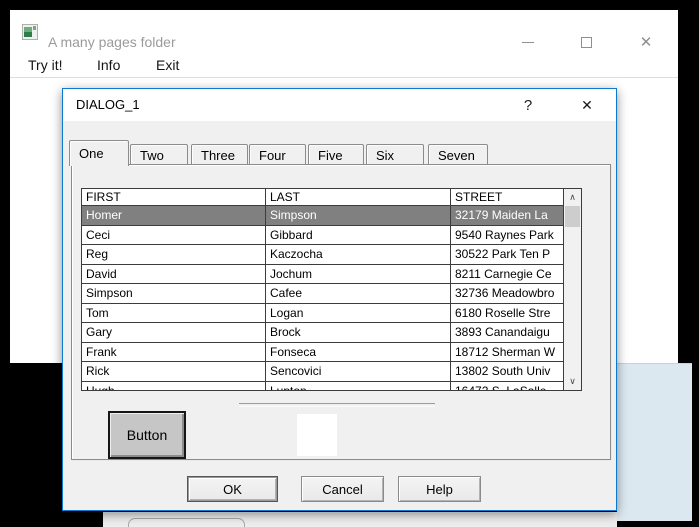 Image resolution: width=699 pixels, height=527 pixels. What do you see at coordinates (358, 273) in the screenshot?
I see `cell-last: Jochum` at bounding box center [358, 273].